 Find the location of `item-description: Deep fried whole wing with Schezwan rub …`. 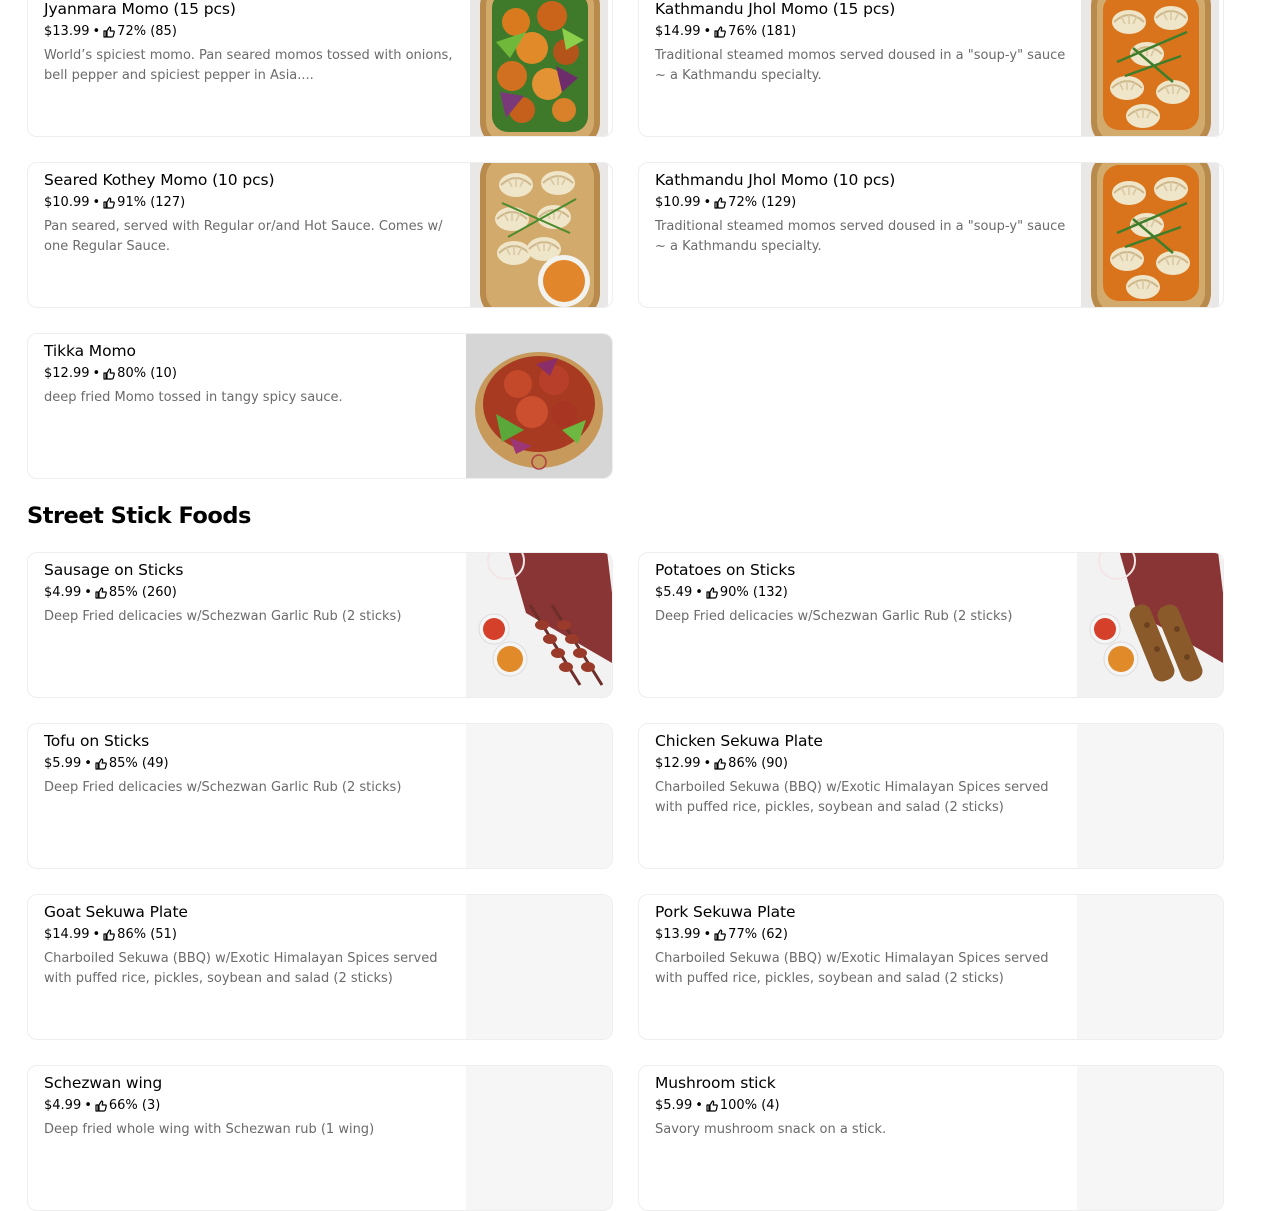

item-description: Deep fried whole wing with Schezwan rub … is located at coordinates (209, 1129).